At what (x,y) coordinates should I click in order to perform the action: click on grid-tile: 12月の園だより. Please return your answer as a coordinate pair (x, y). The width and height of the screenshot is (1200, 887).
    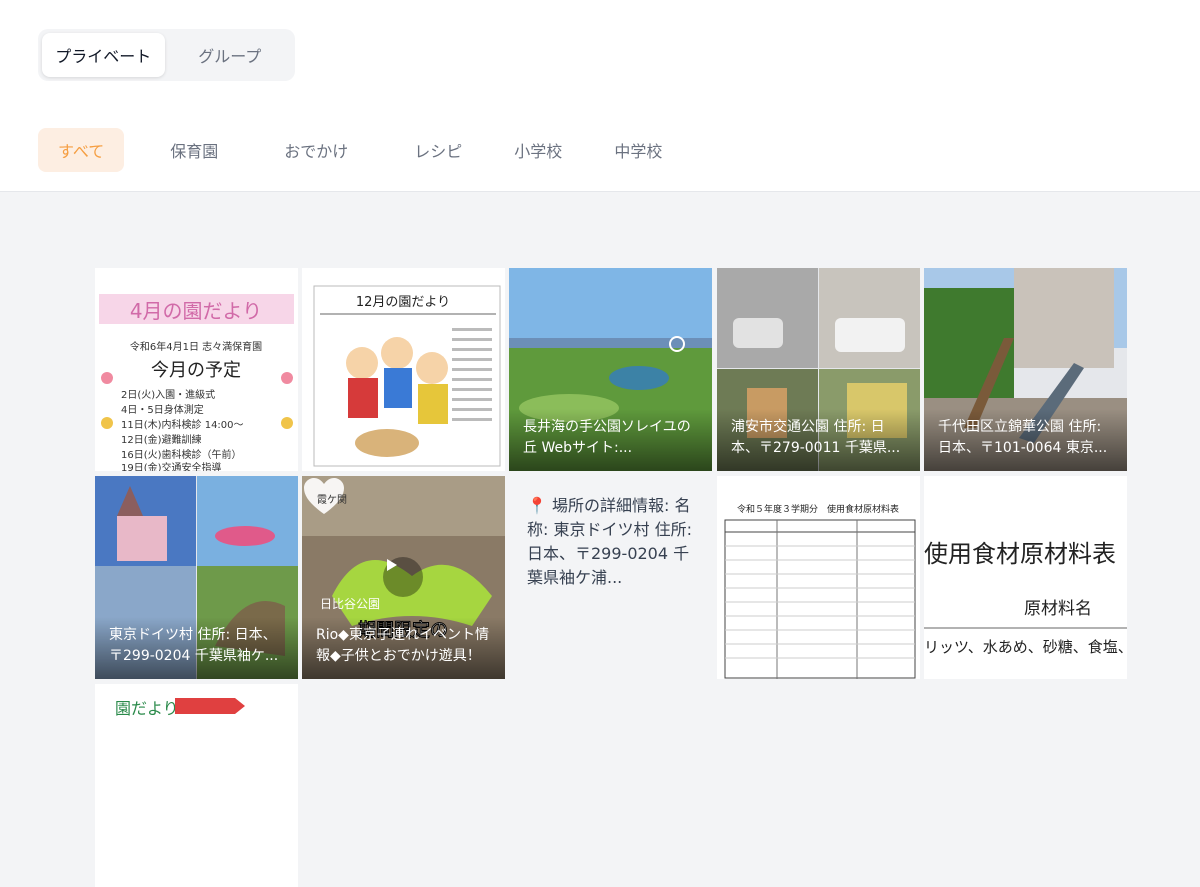
    Looking at the image, I should click on (403, 369).